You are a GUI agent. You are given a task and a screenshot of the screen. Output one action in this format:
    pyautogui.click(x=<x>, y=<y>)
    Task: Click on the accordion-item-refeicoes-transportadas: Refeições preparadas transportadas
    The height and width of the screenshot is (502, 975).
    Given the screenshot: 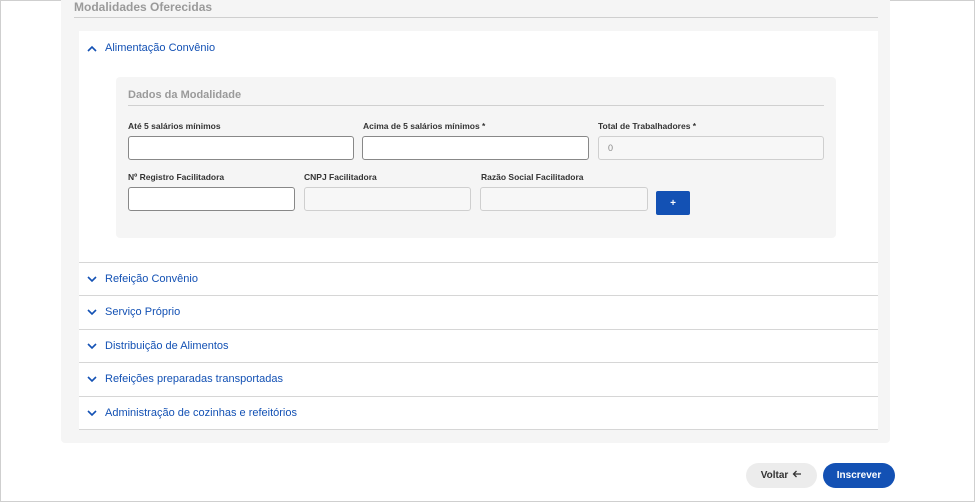 What is the action you would take?
    pyautogui.click(x=478, y=379)
    